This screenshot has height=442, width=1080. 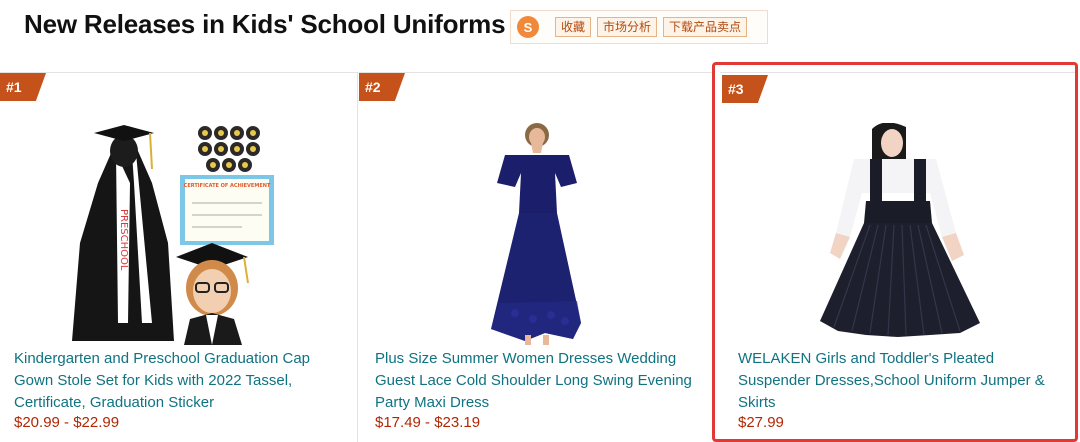 I want to click on rank-badge: #2, so click(x=382, y=87).